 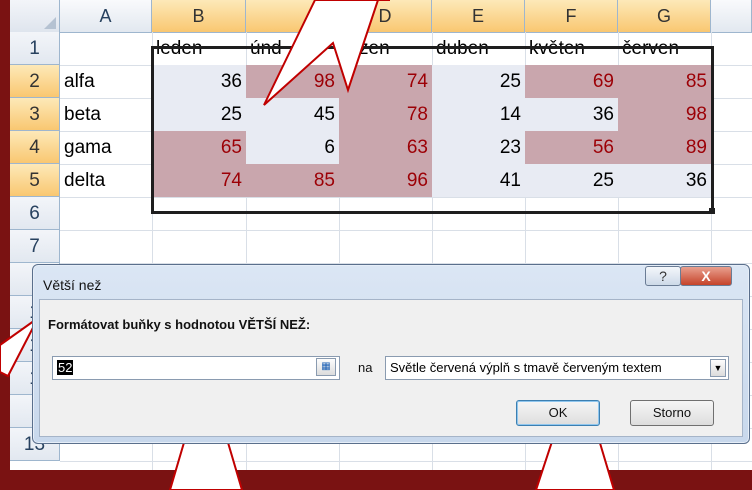 I want to click on header-cell: únd, so click(x=292, y=48).